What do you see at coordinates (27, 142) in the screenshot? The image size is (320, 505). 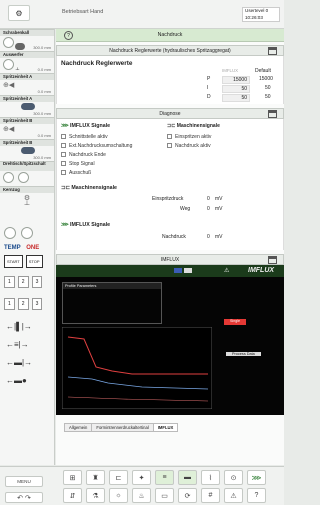 I see `section-header: Spritzeinheit B` at bounding box center [27, 142].